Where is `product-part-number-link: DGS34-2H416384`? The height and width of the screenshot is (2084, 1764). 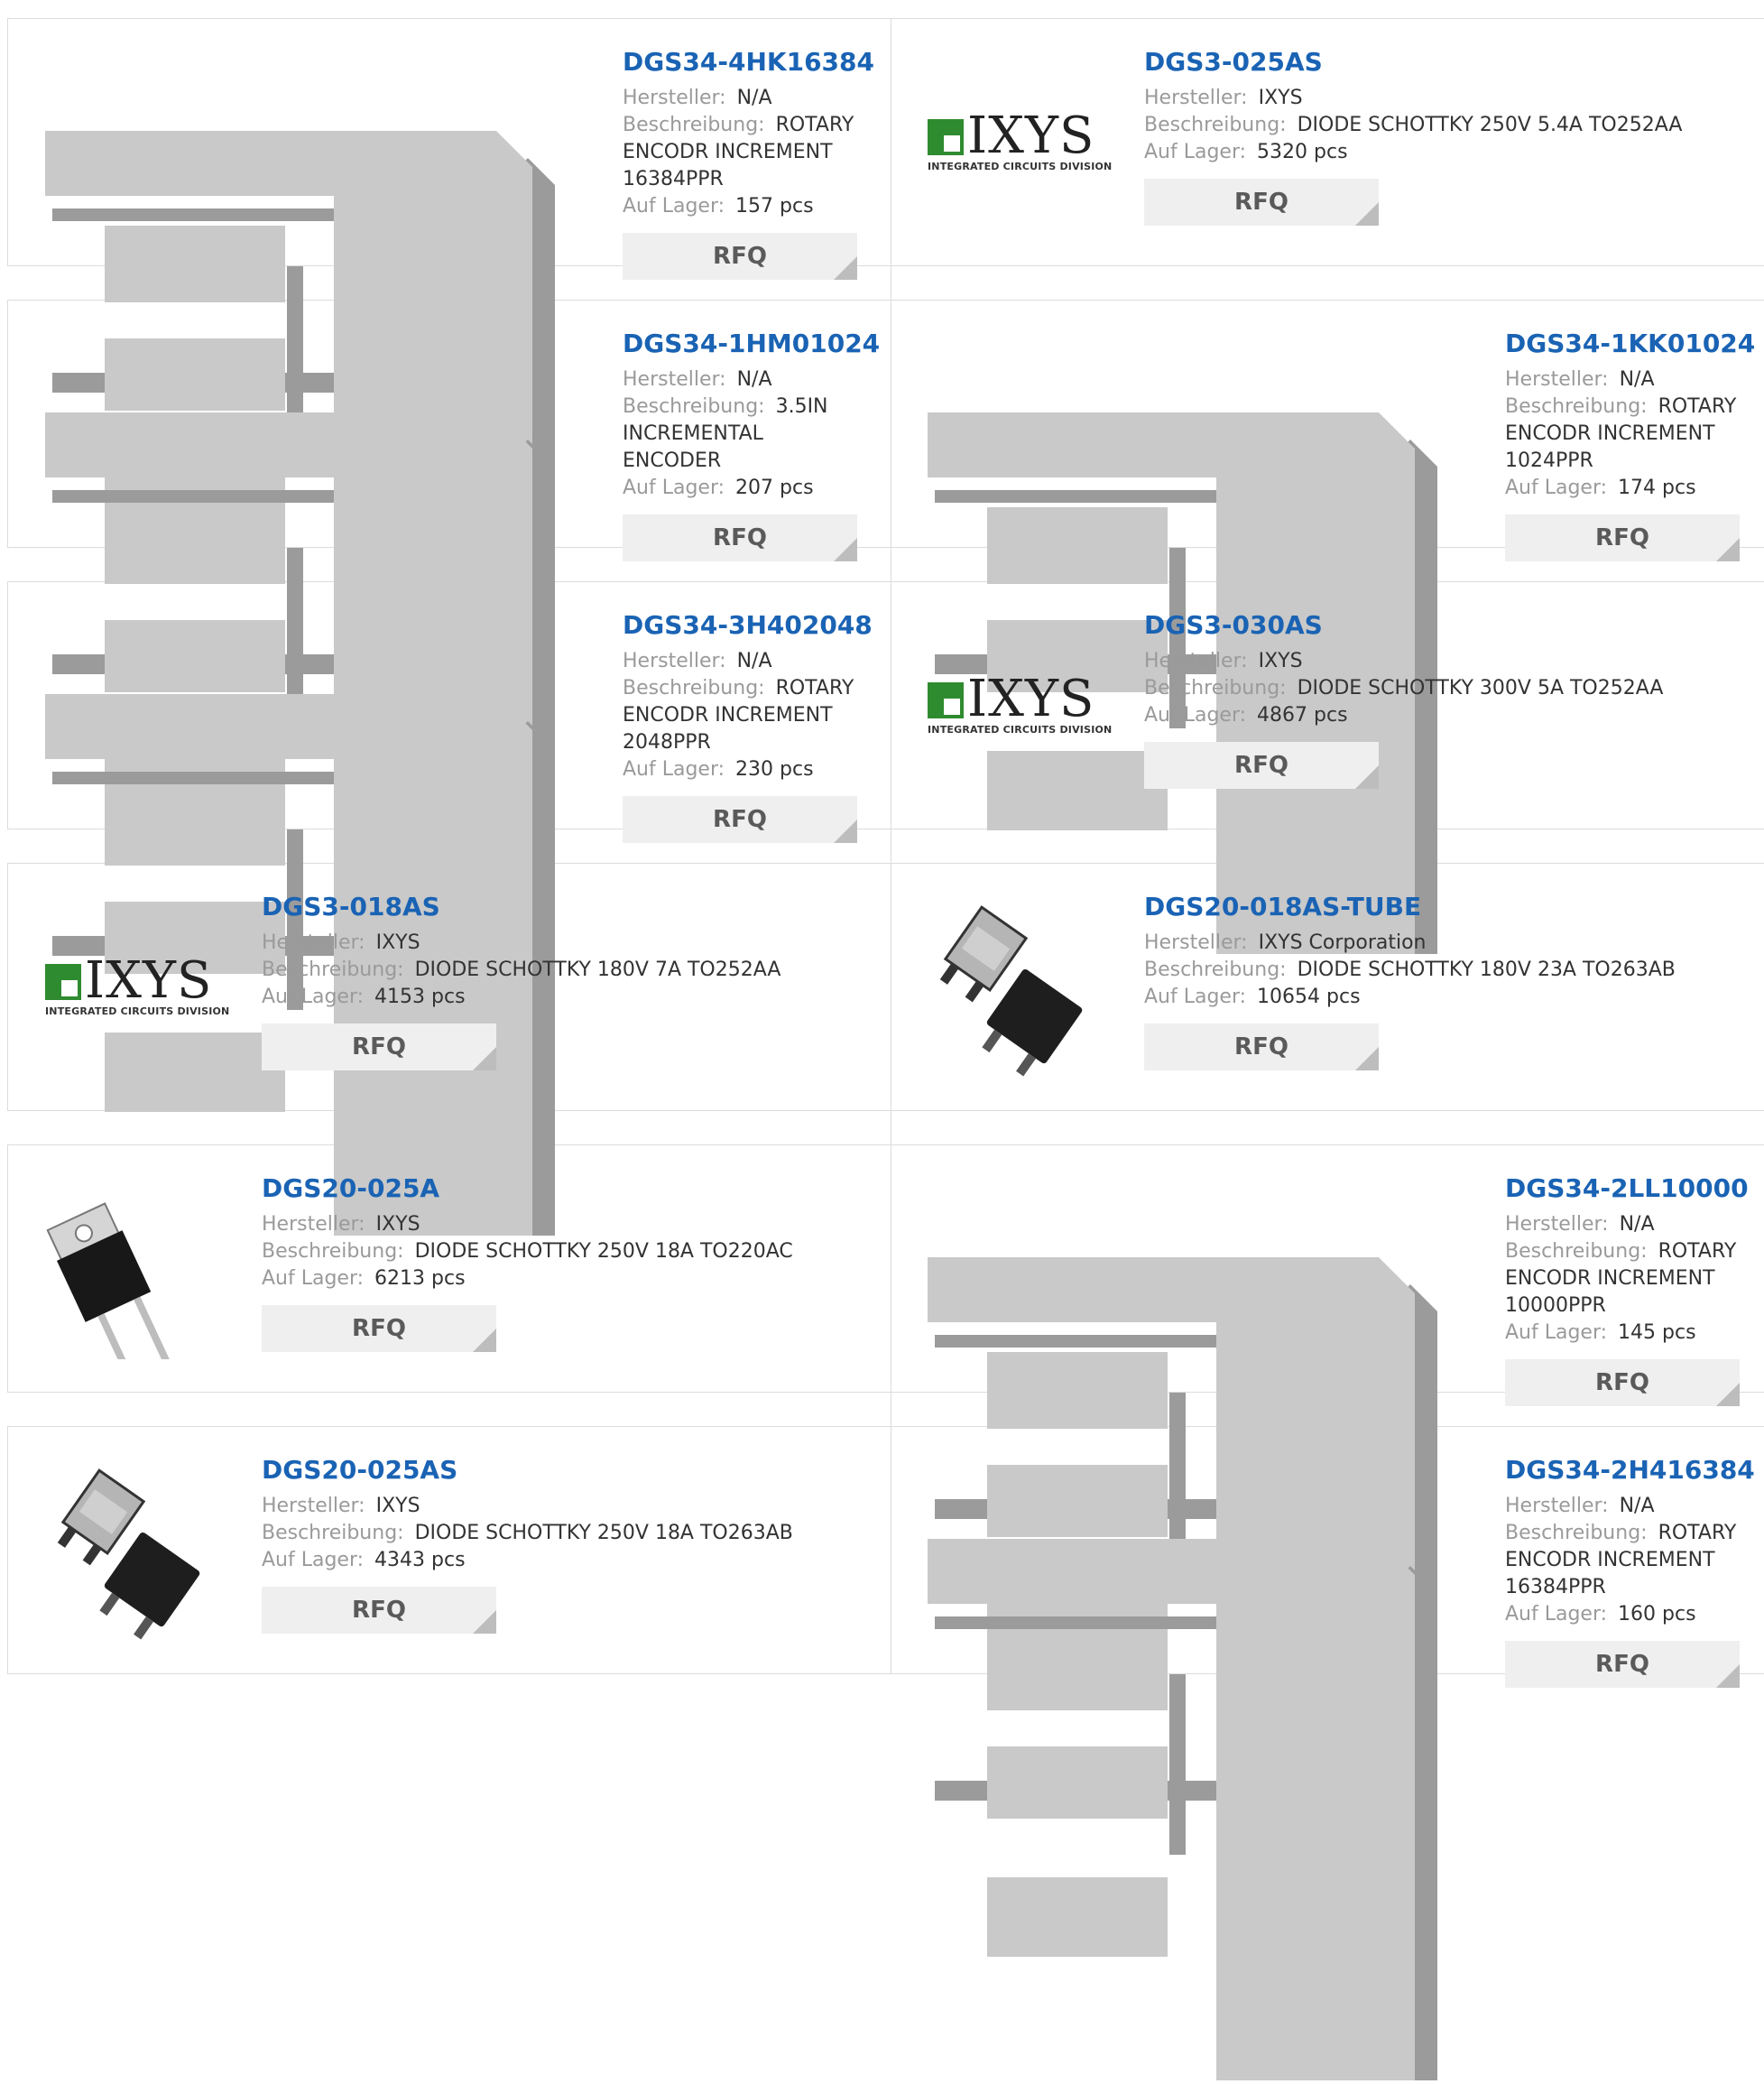 product-part-number-link: DGS34-2H416384 is located at coordinates (1630, 1470).